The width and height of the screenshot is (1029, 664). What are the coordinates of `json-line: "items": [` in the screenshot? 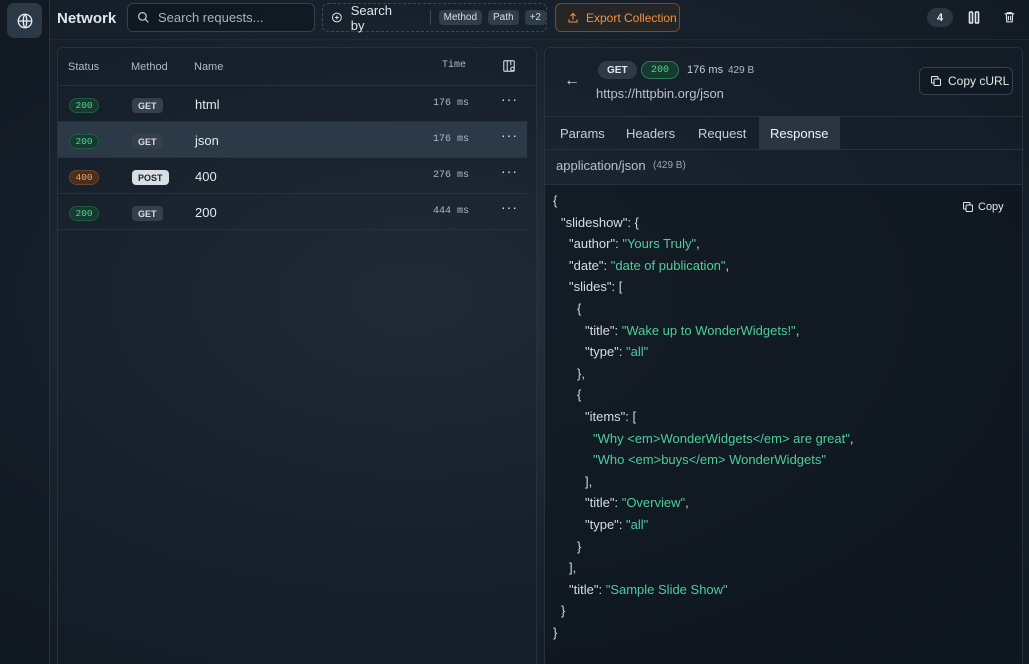 It's located at (610, 416).